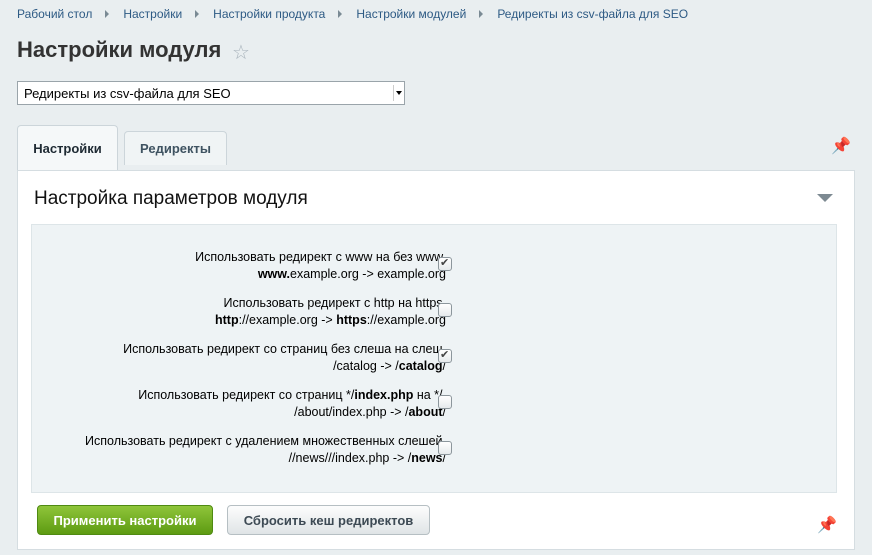 Image resolution: width=872 pixels, height=555 pixels. I want to click on breadcrumb-current: Редиректы из csv-файла для SEO, so click(592, 14).